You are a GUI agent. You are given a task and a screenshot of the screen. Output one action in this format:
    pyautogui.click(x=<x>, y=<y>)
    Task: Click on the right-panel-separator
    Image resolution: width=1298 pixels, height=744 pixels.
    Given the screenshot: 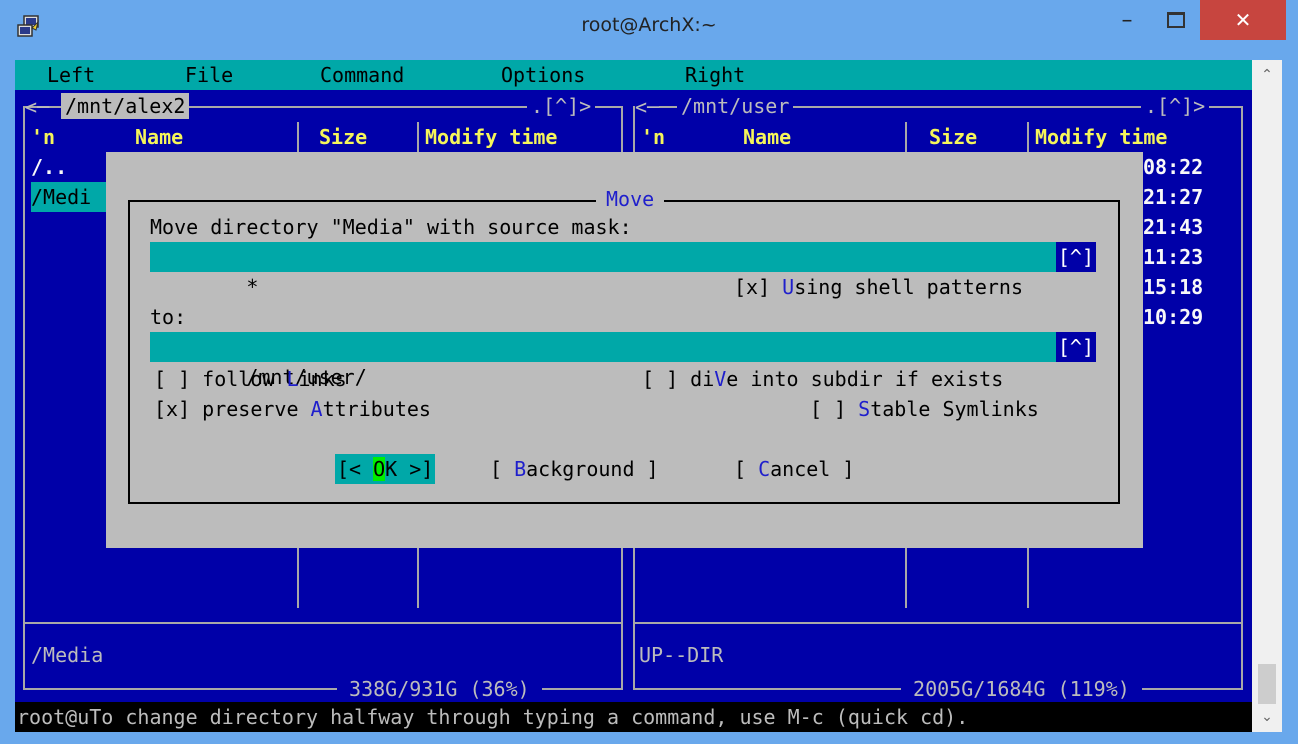 What is the action you would take?
    pyautogui.click(x=938, y=623)
    